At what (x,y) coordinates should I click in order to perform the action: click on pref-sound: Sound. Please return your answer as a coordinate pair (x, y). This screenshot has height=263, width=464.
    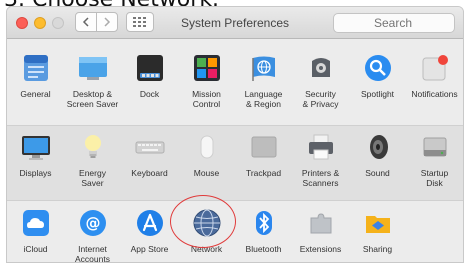
    Looking at the image, I should click on (377, 154).